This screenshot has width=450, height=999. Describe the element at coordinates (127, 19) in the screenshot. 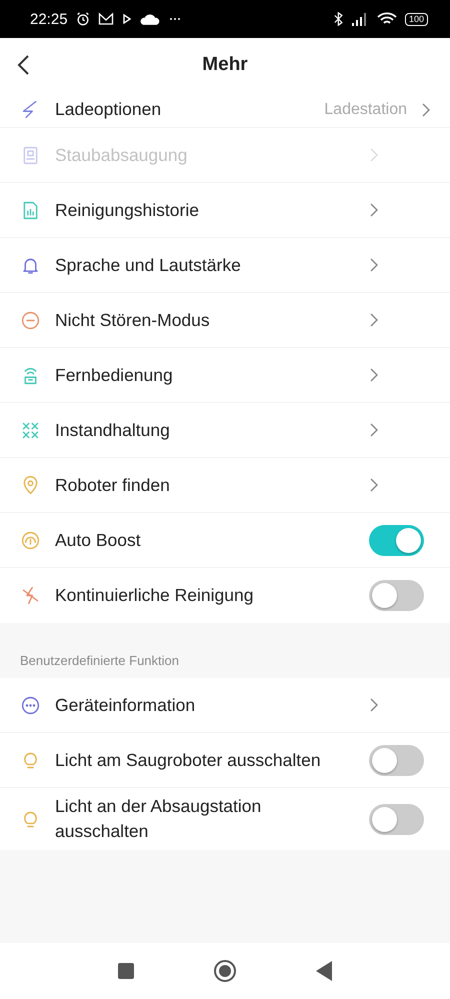

I see `play-icon` at that location.